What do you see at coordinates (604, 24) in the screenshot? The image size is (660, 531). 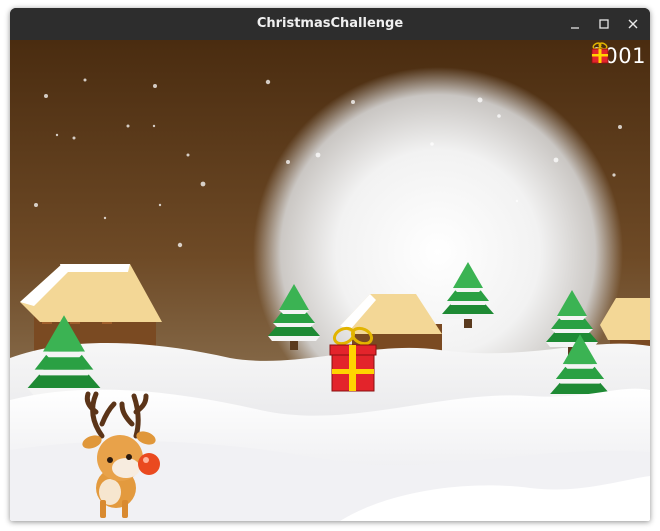 I see `maximize-icon` at bounding box center [604, 24].